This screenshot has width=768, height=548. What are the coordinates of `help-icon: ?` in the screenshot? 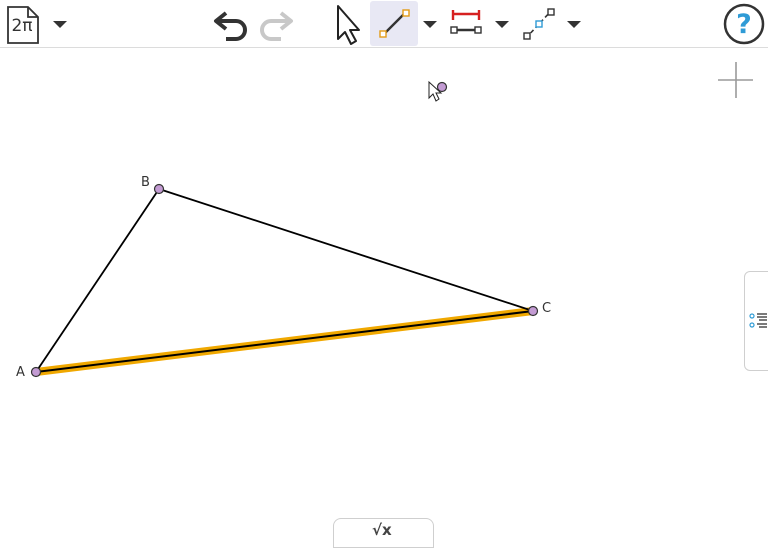 It's located at (744, 24).